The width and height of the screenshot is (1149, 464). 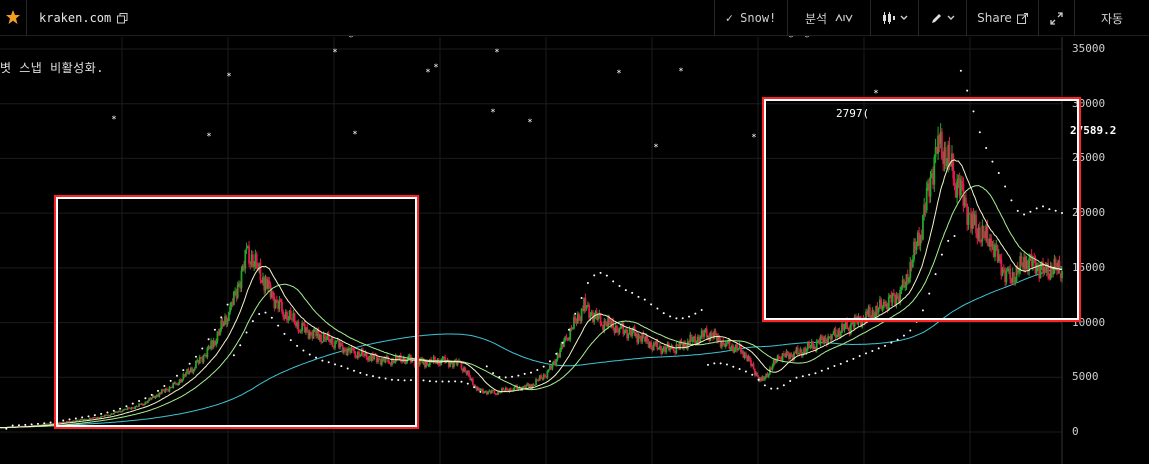 I want to click on y-axis-tick-label: 20000, so click(x=1089, y=213).